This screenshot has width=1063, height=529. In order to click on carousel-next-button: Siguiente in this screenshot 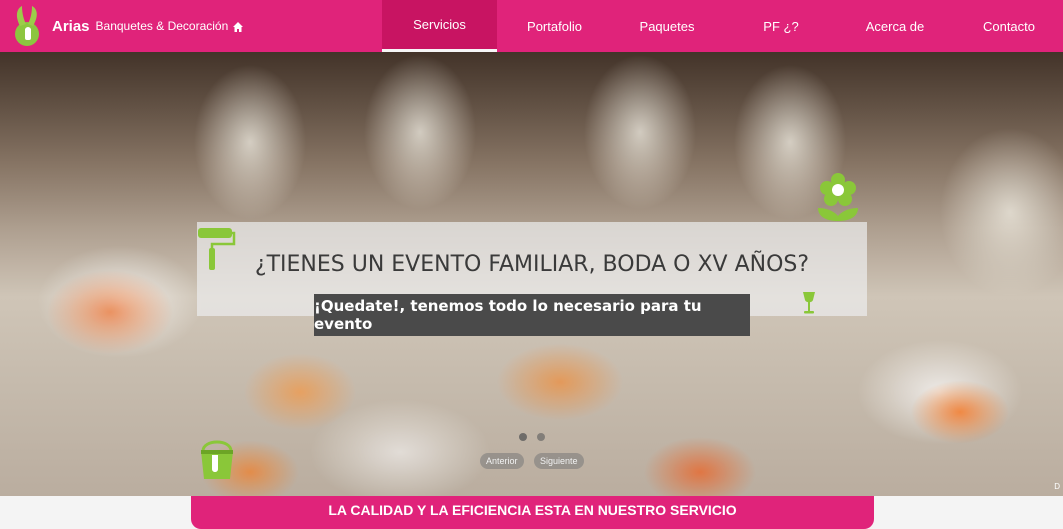, I will do `click(559, 461)`.